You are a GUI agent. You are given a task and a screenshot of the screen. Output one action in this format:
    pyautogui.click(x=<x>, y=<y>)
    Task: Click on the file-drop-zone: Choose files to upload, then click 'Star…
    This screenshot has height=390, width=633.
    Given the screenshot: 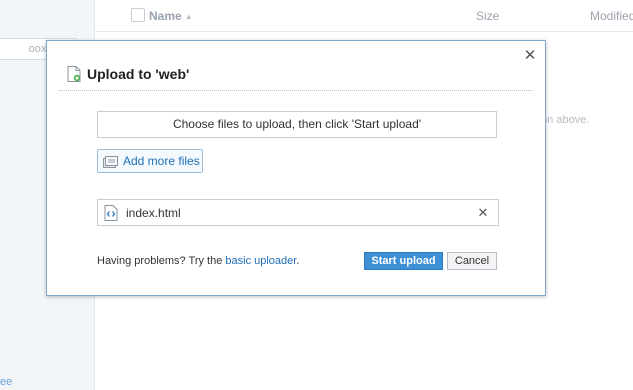 What is the action you would take?
    pyautogui.click(x=297, y=124)
    